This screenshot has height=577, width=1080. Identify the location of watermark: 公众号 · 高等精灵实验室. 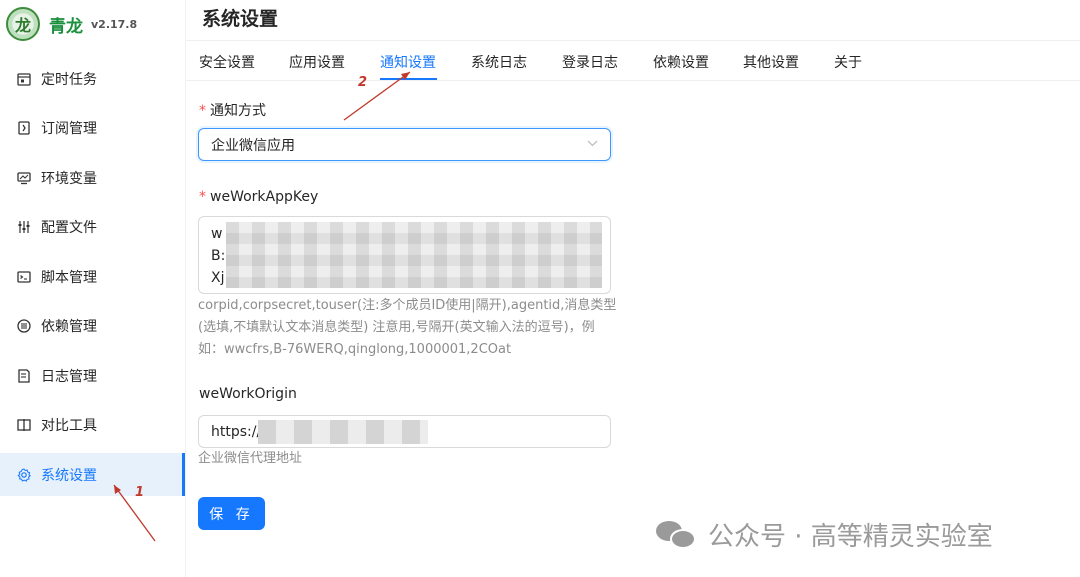
(824, 534).